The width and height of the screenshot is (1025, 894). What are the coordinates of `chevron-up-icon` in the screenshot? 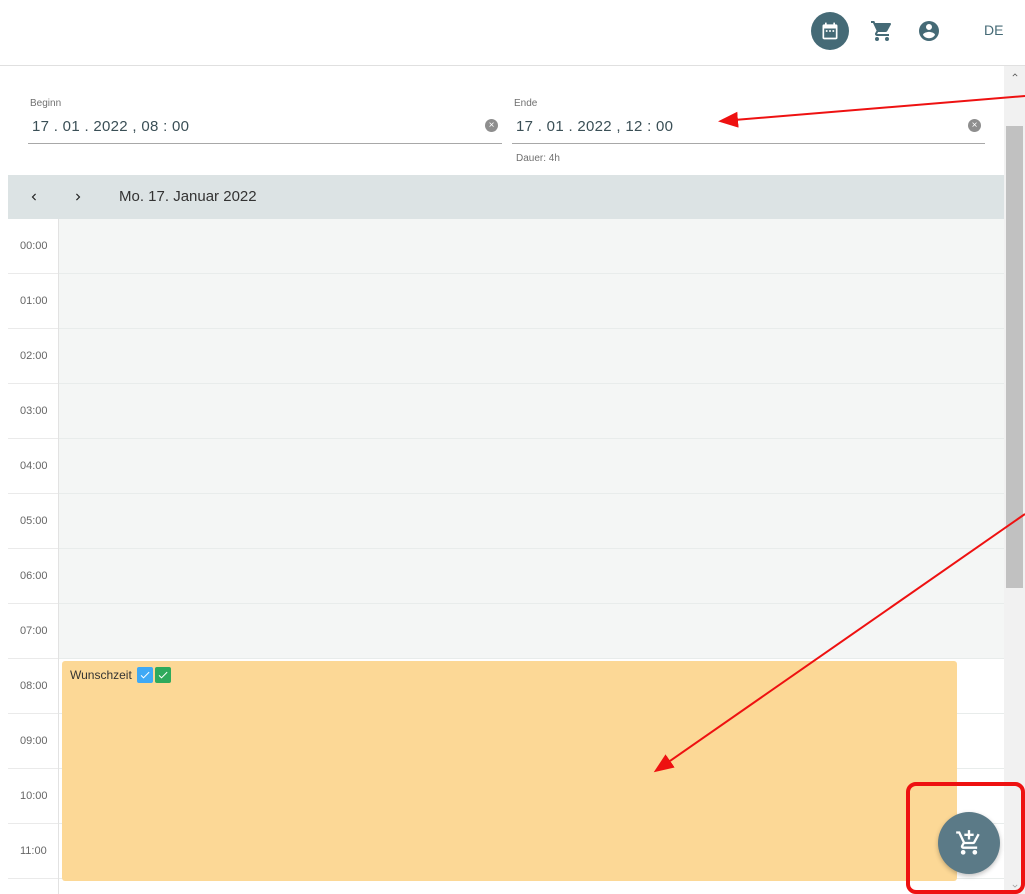 It's located at (1014, 74).